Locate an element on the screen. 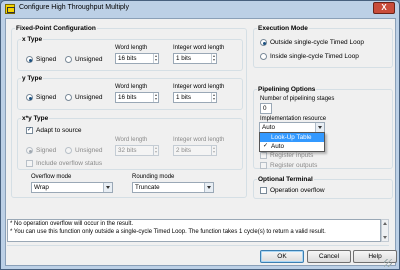  cancel-button: Cancel is located at coordinates (329, 256).